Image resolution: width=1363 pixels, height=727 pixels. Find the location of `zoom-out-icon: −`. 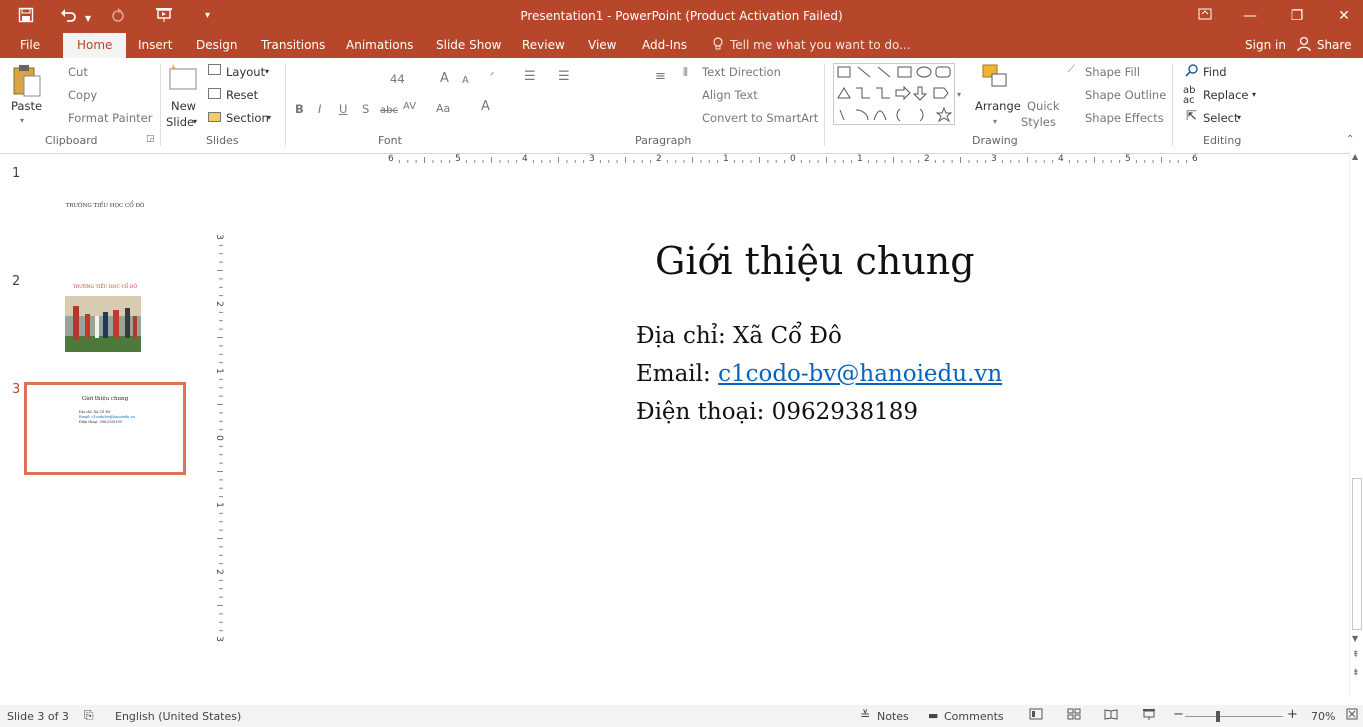

zoom-out-icon: − is located at coordinates (1178, 714).